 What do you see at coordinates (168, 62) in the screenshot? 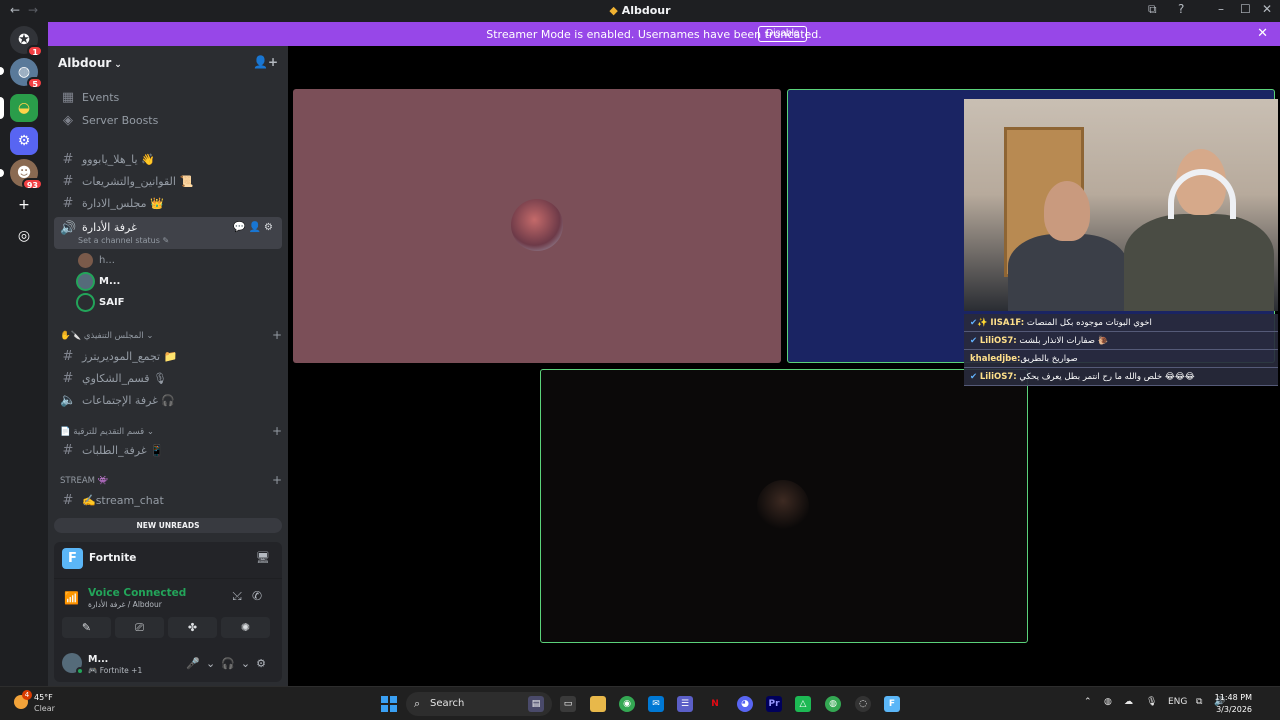
I see `guild-header: Albdour ⌄ 👤+` at bounding box center [168, 62].